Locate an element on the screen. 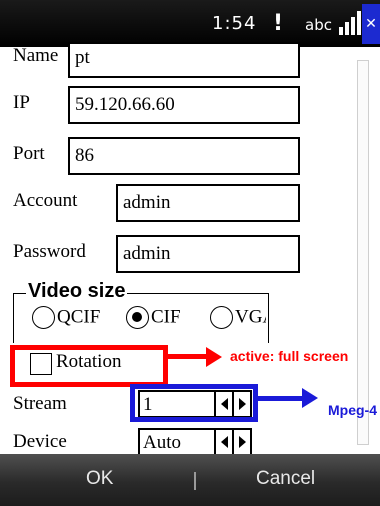  port-label: Port is located at coordinates (29, 153).